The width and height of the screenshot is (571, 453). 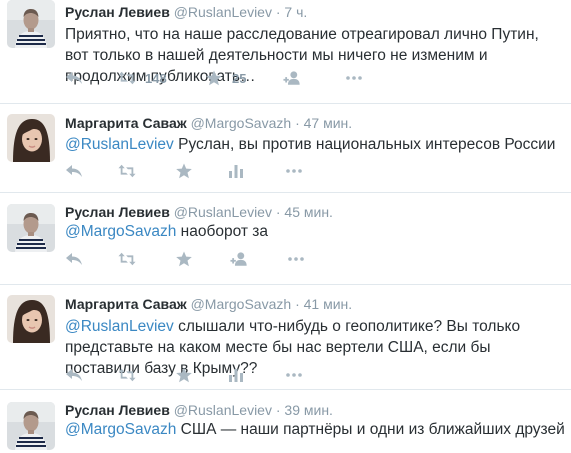 What do you see at coordinates (222, 231) in the screenshot?
I see `tweet-body: наоборот за` at bounding box center [222, 231].